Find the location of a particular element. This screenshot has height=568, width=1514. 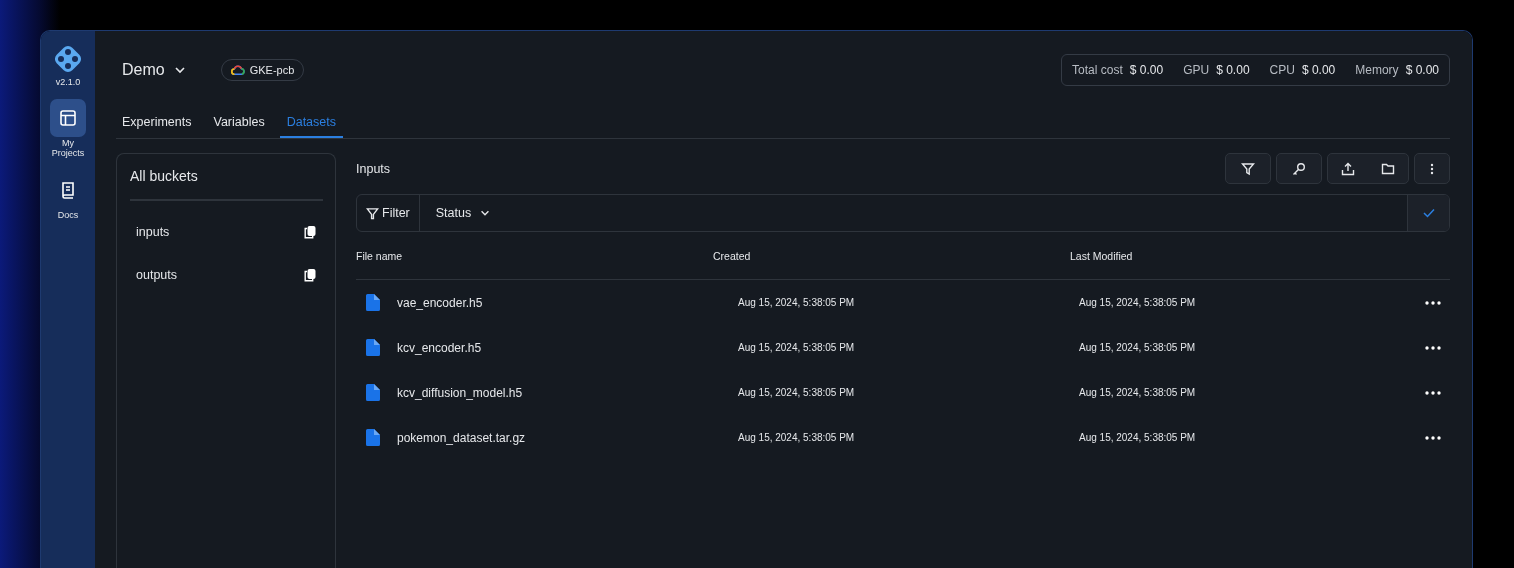

nav-item: Docs is located at coordinates (68, 195).